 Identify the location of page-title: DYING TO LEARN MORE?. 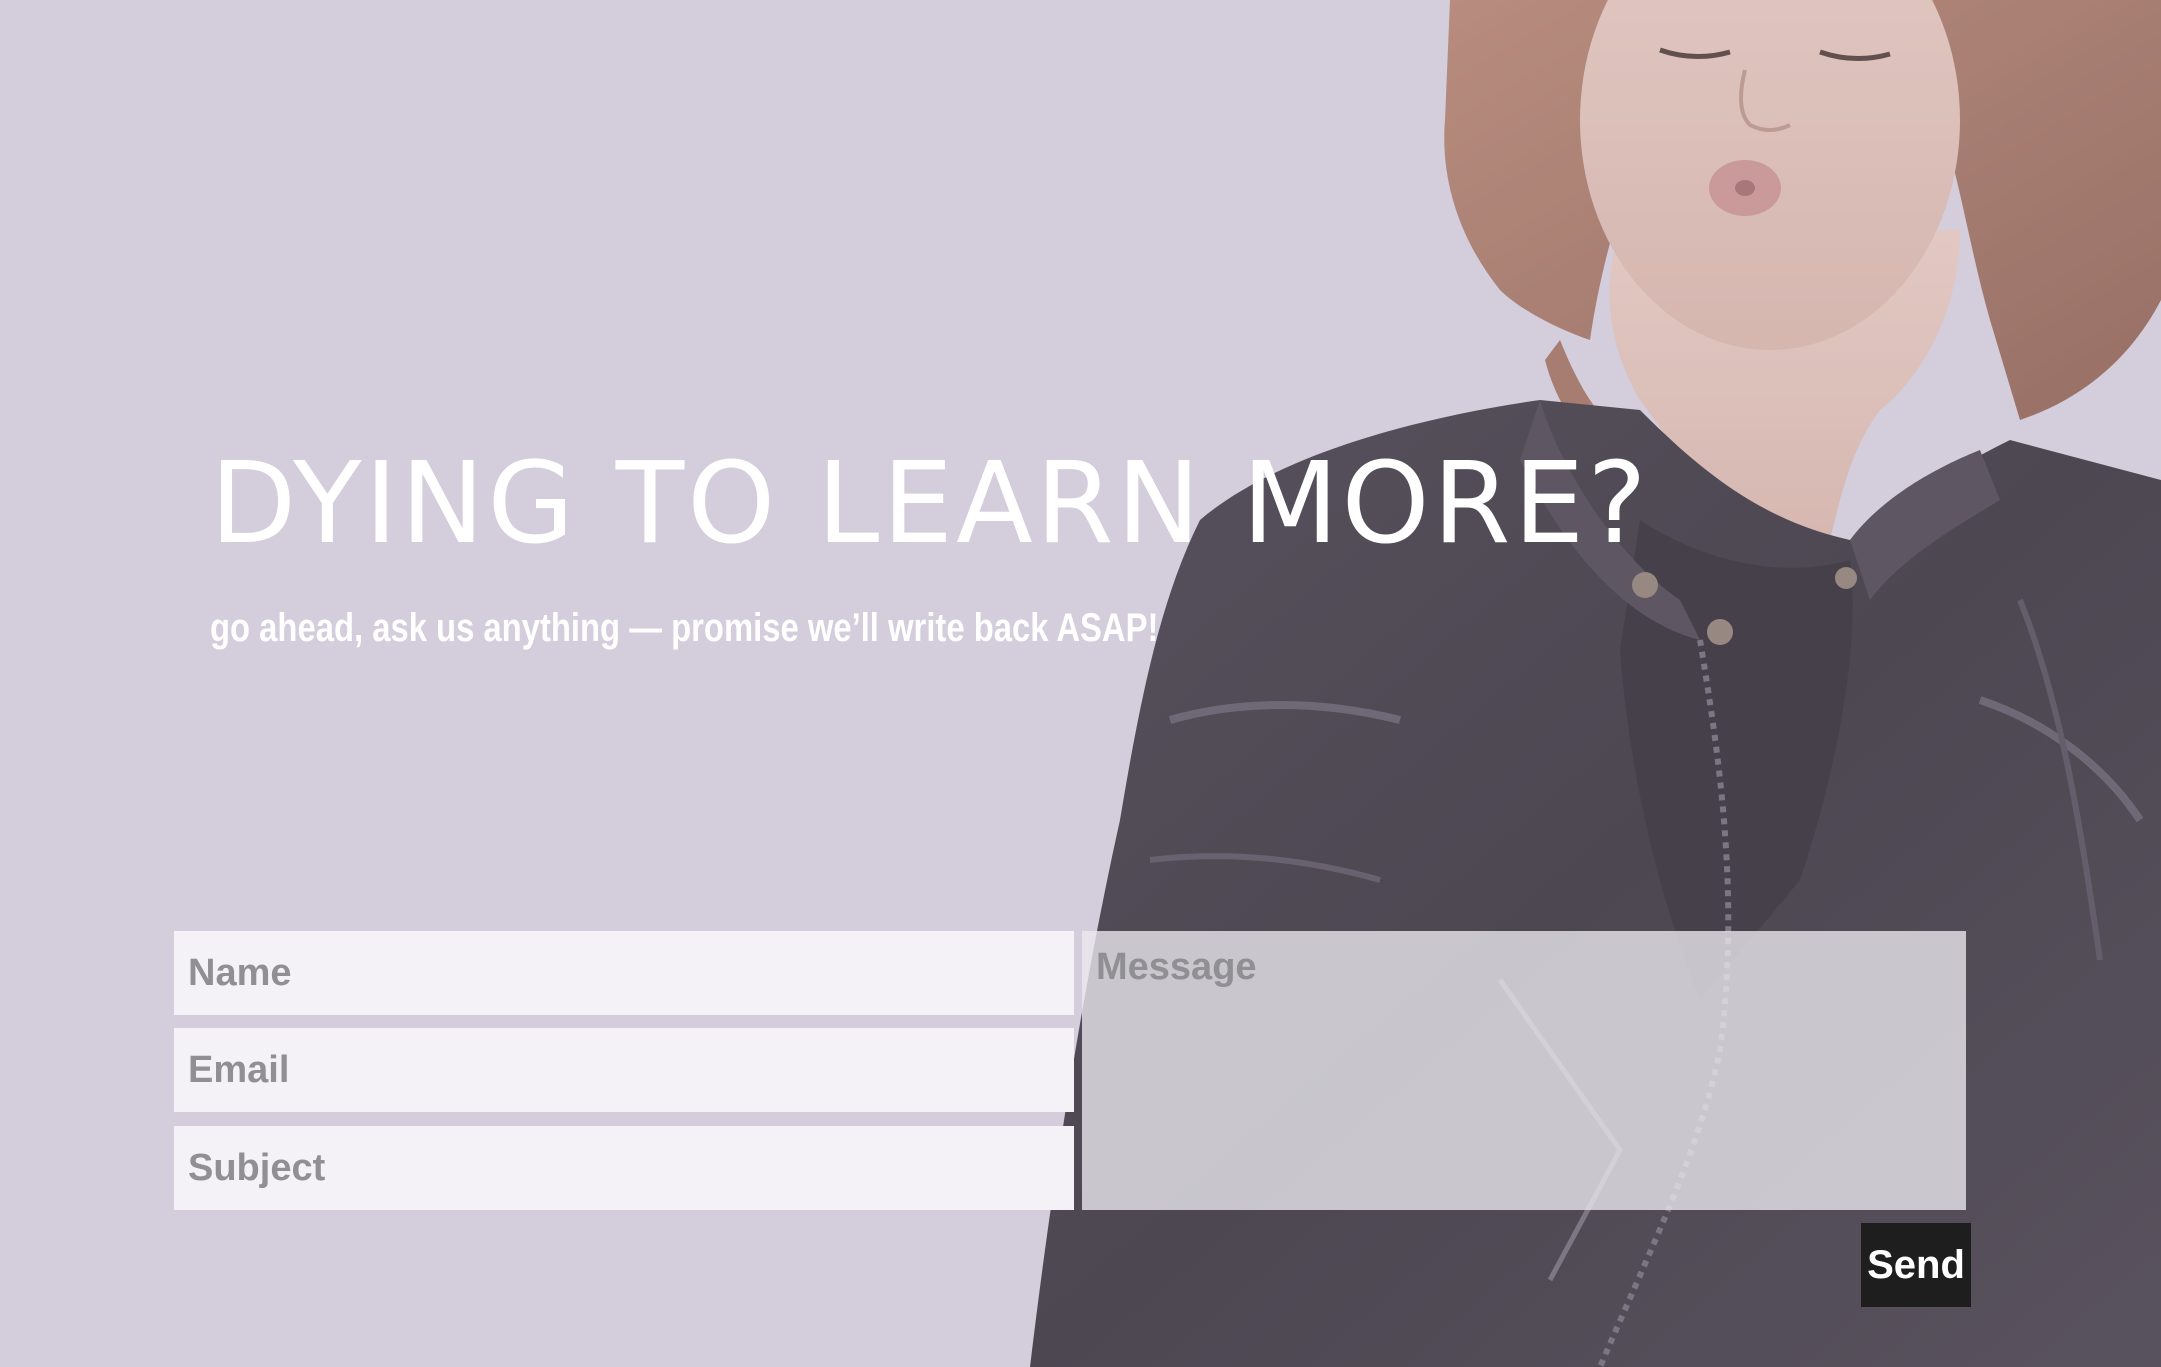
(930, 504).